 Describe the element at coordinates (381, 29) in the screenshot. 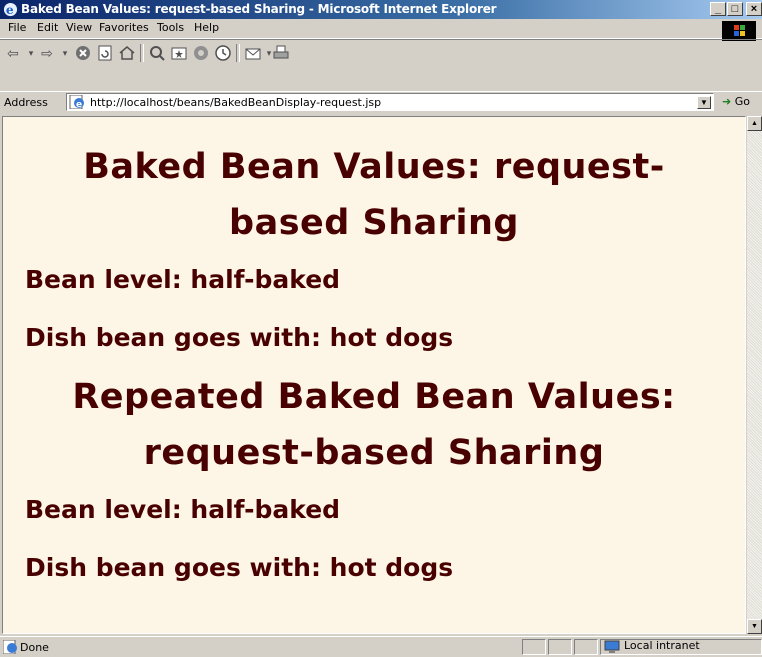

I see `menu-bar: File Edit View Favorites Tools Help` at that location.